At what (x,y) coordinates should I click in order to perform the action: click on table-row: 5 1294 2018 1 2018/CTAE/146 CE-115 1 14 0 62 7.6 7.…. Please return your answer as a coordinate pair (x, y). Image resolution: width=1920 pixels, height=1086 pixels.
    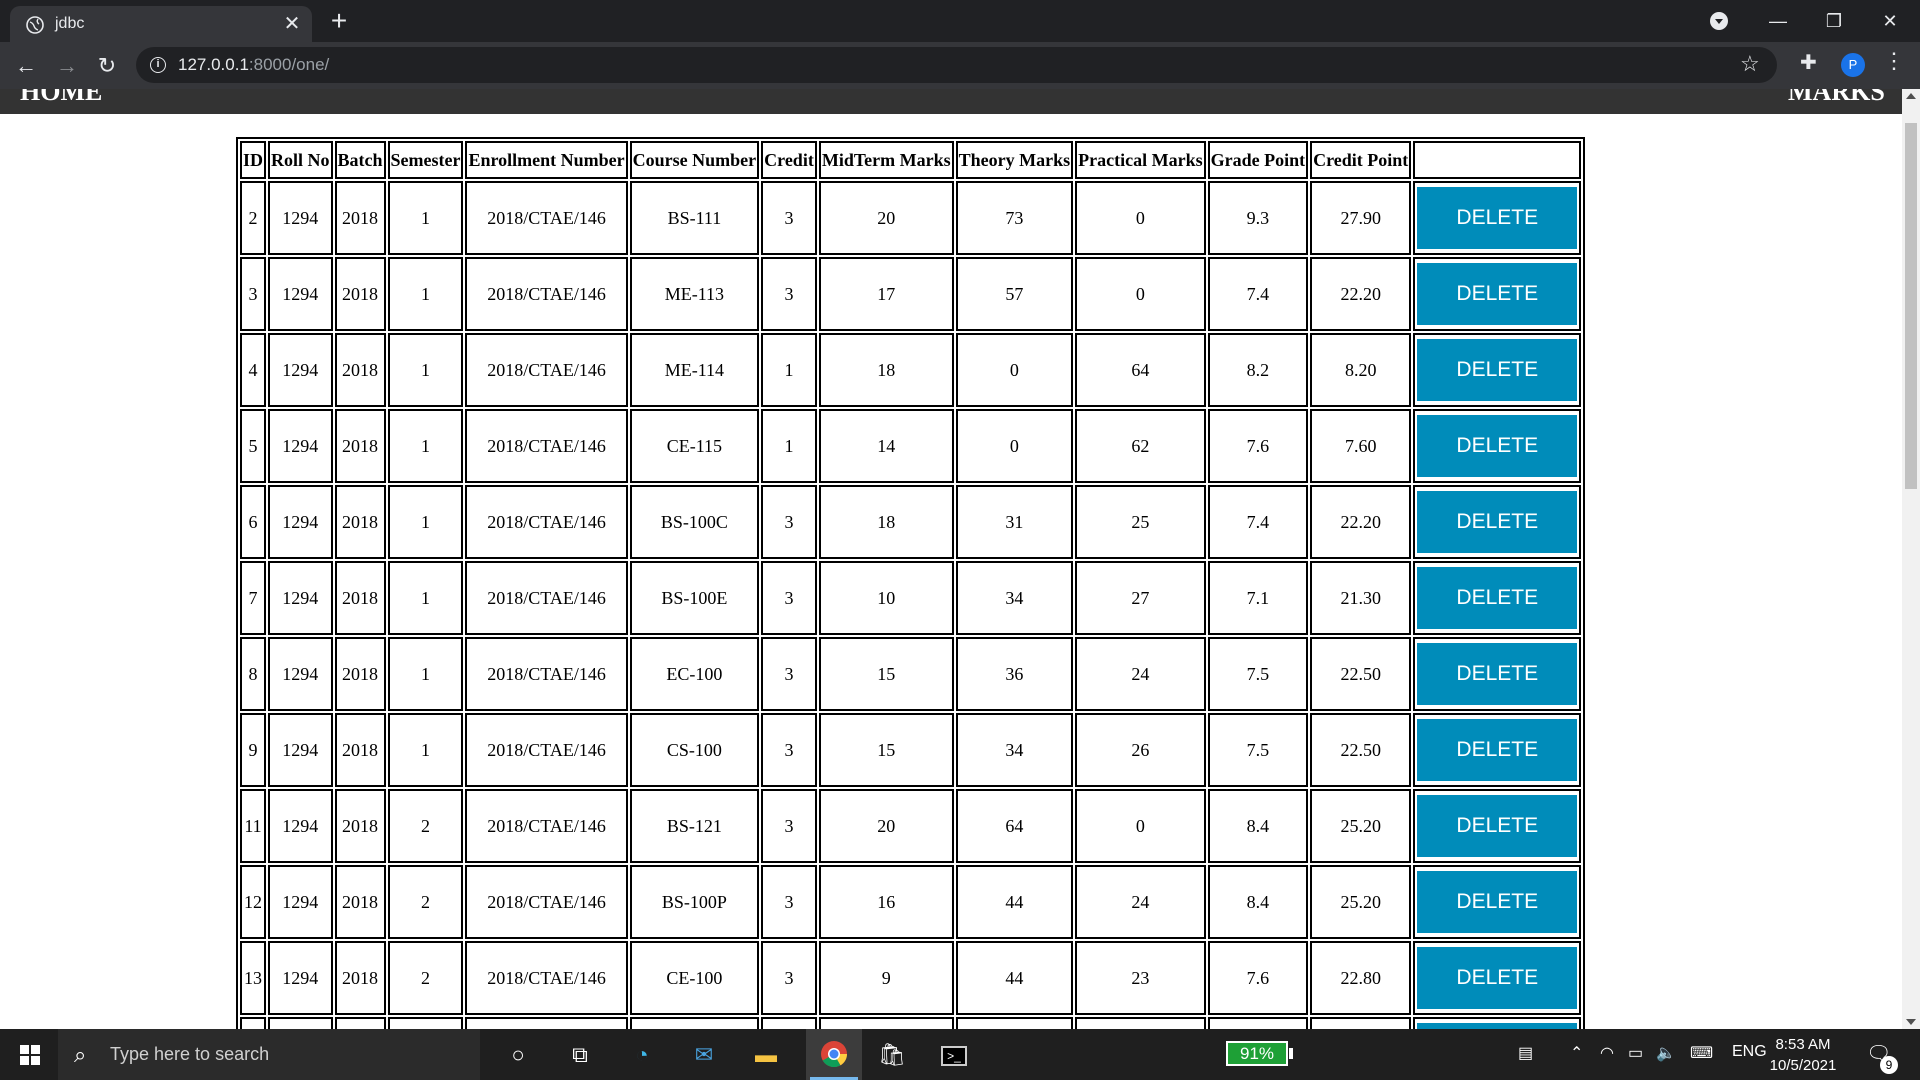
    Looking at the image, I should click on (911, 446).